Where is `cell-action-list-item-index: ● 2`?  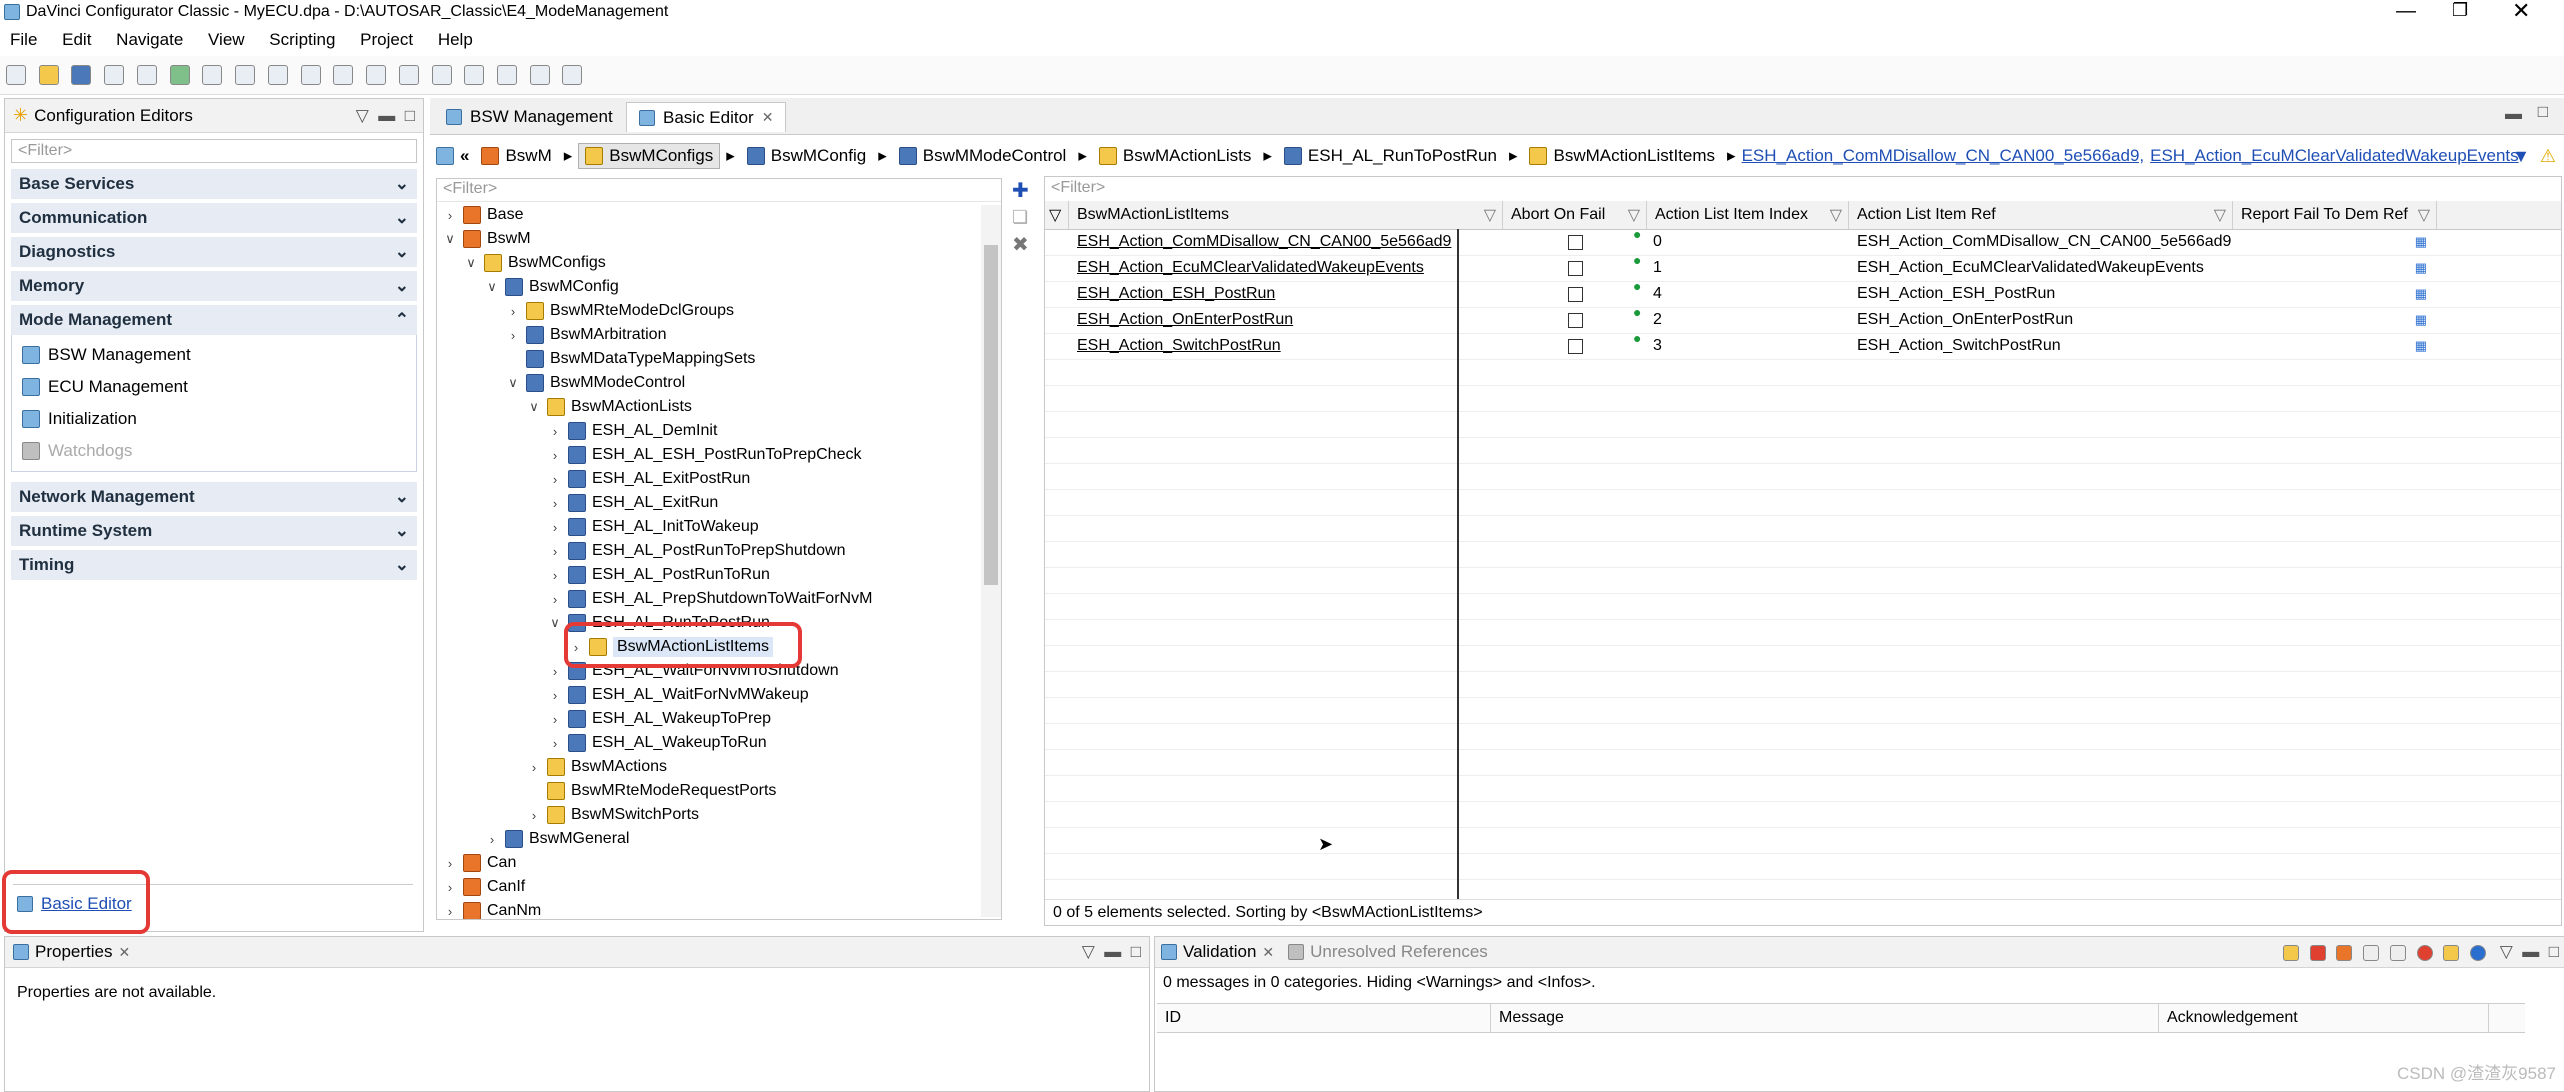
cell-action-list-item-index: ● 2 is located at coordinates (1741, 318).